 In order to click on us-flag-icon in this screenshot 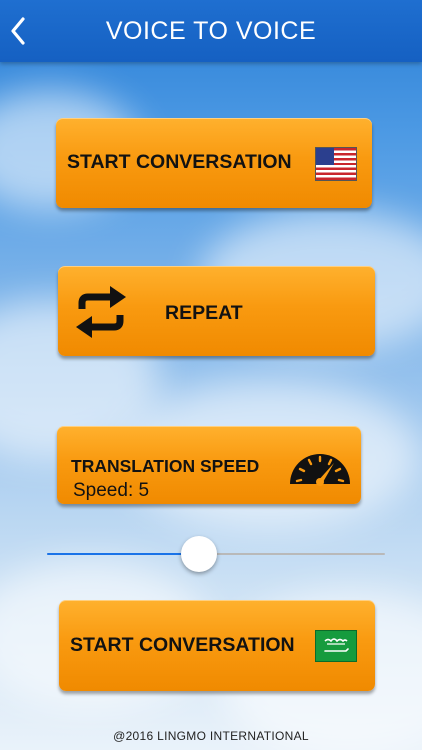, I will do `click(336, 164)`.